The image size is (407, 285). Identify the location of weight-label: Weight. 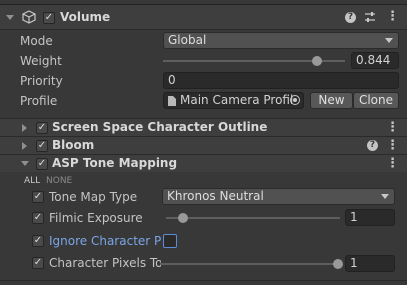
(41, 61).